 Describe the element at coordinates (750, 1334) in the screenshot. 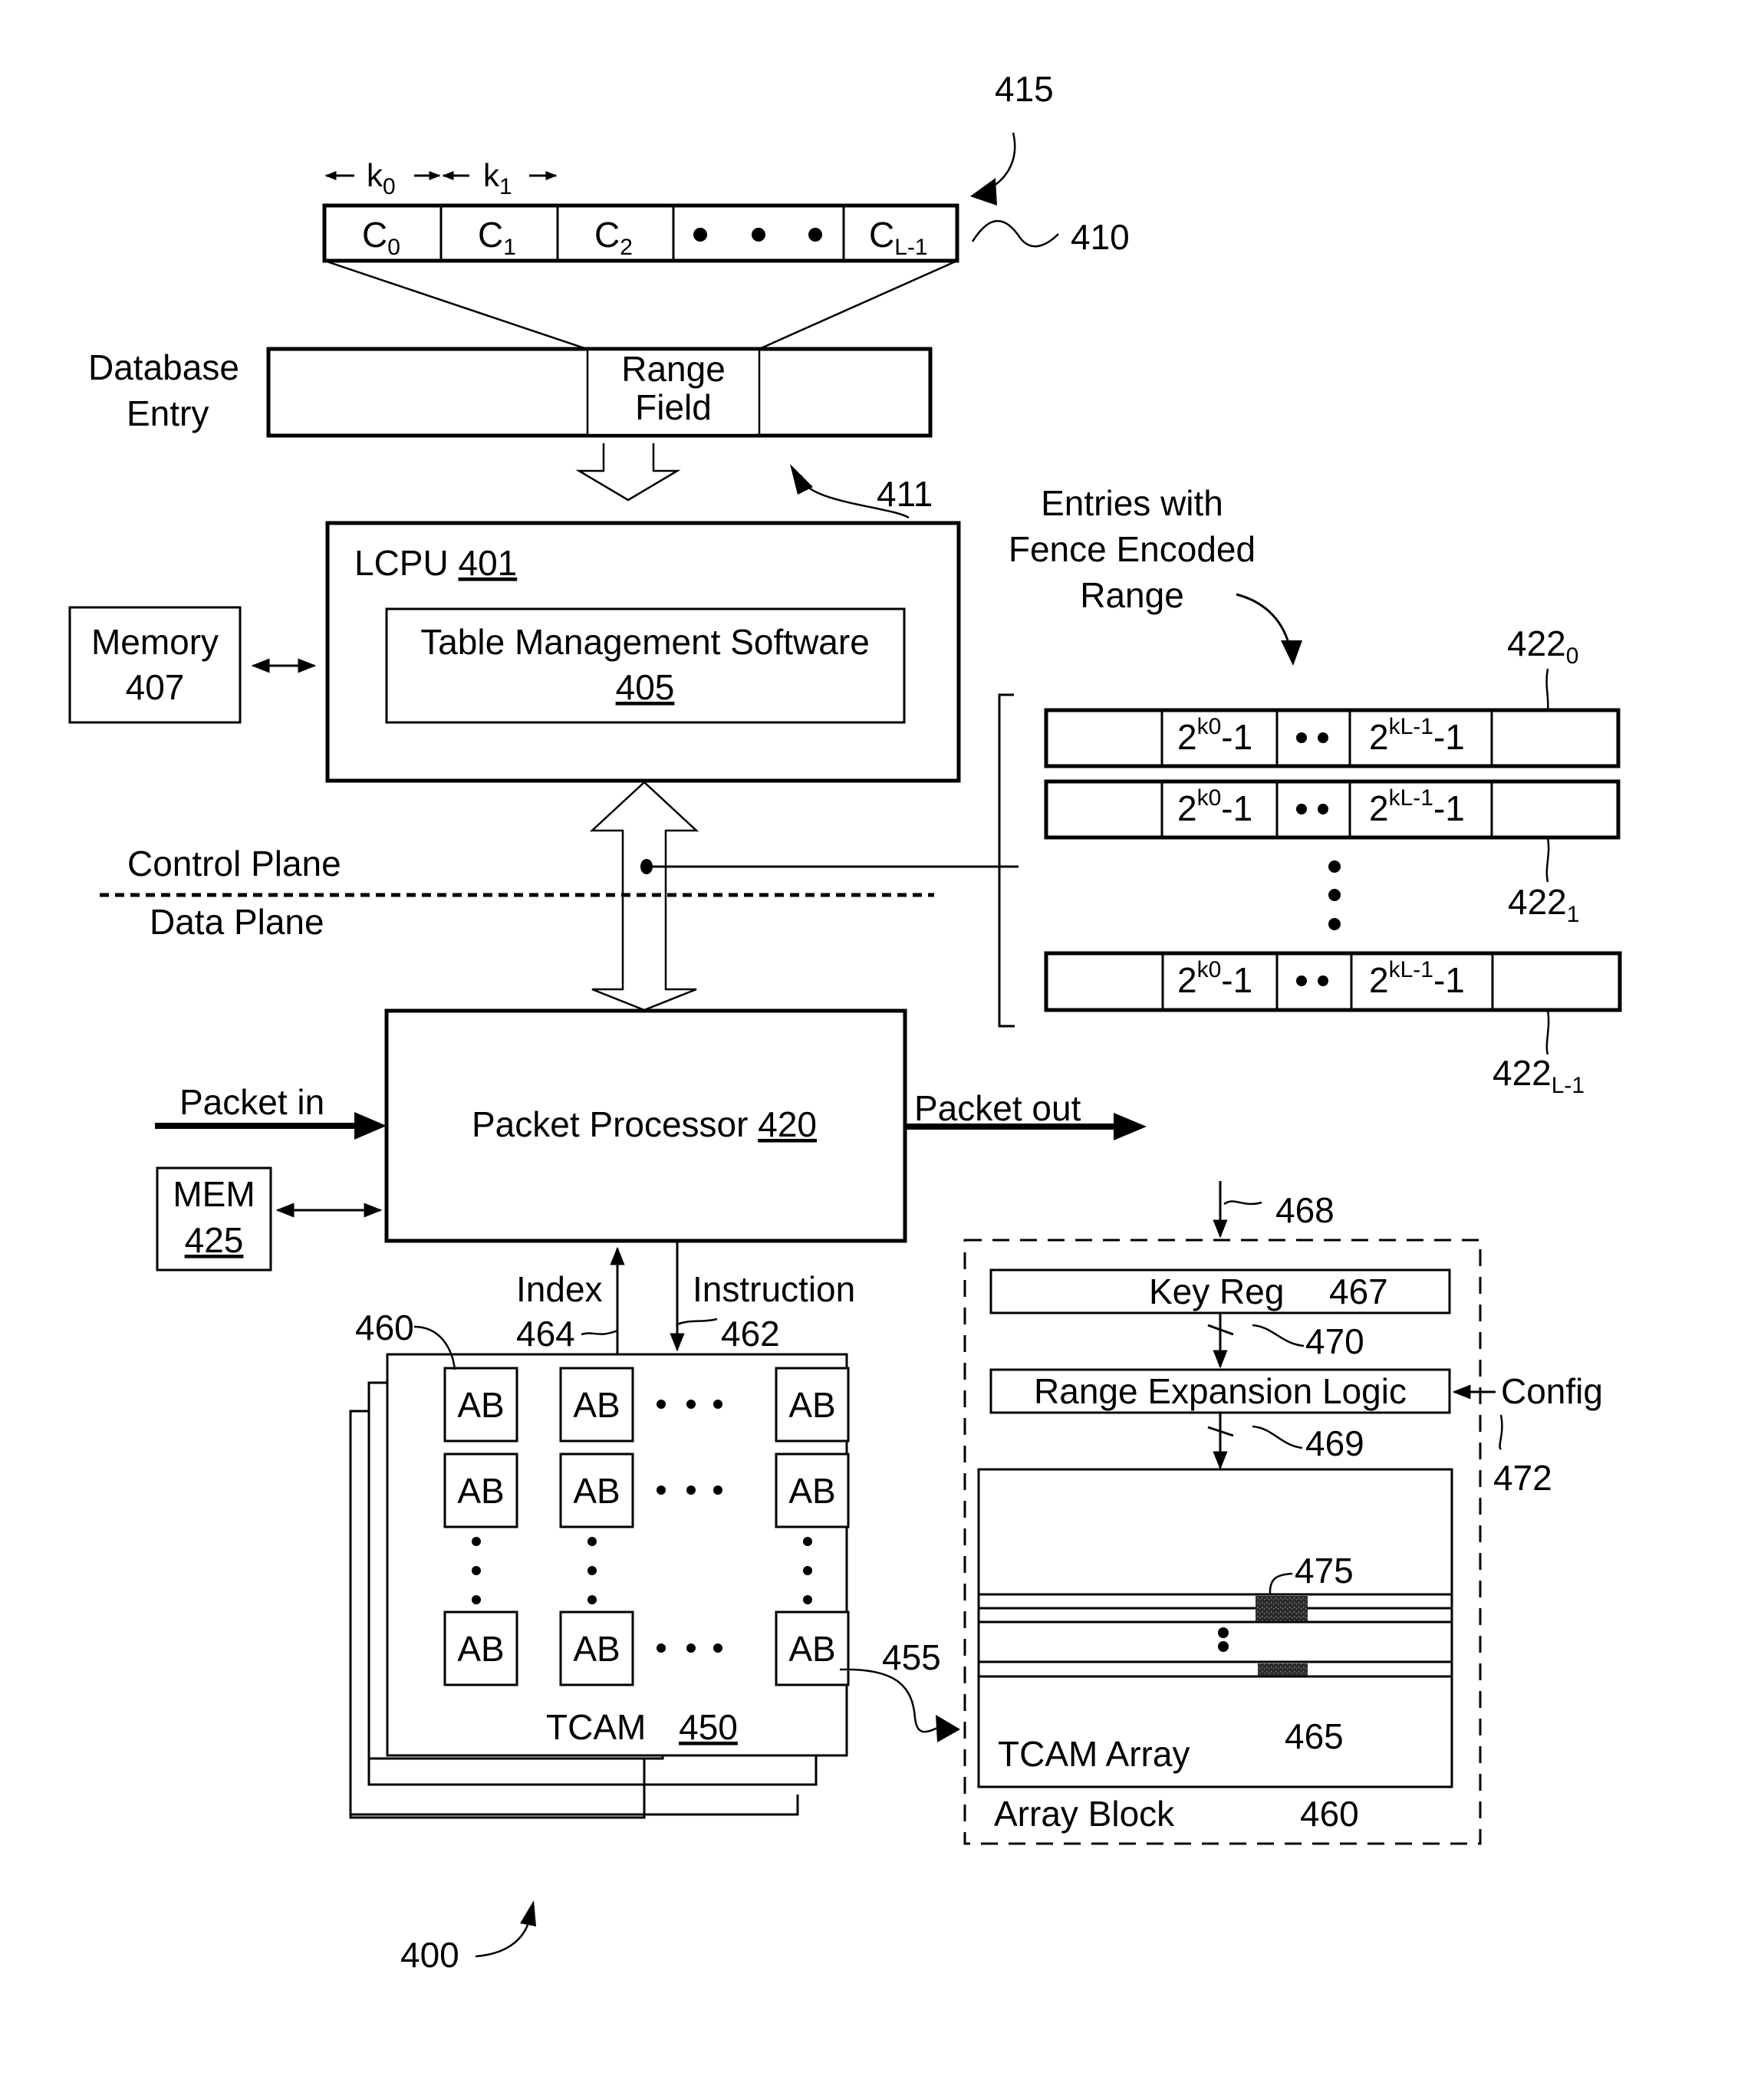

I see `instruction-ref: 462` at that location.